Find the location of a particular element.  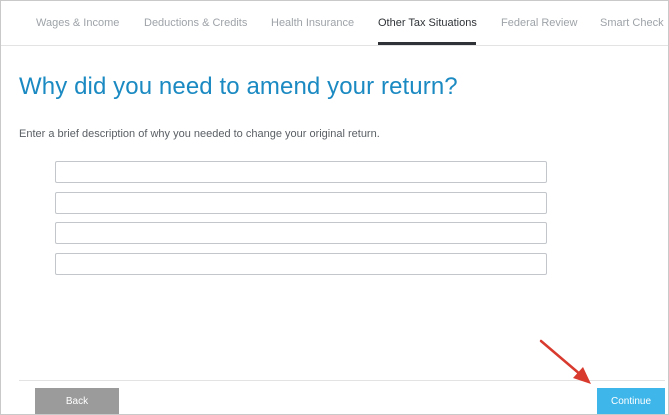

page-title: Why did you need to amend your return? is located at coordinates (238, 86).